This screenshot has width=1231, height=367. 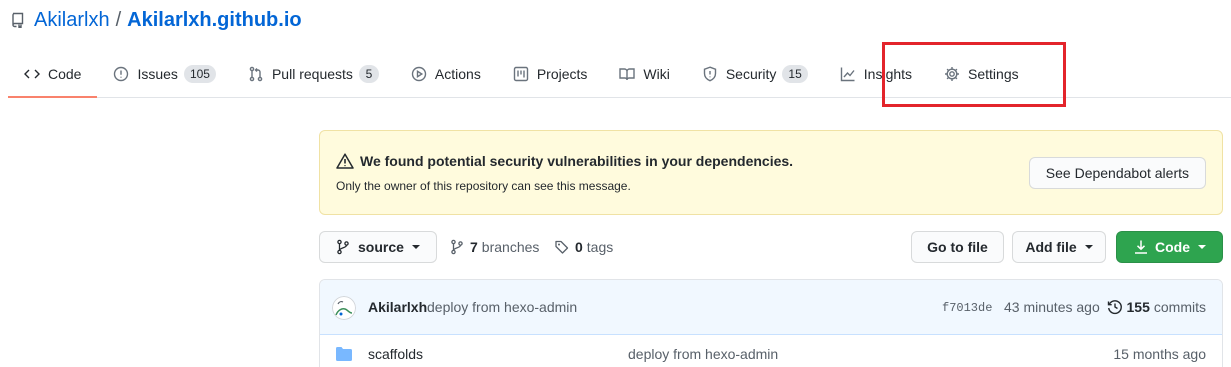 What do you see at coordinates (72, 20) in the screenshot?
I see `repo-owner-link: Akilarlxh` at bounding box center [72, 20].